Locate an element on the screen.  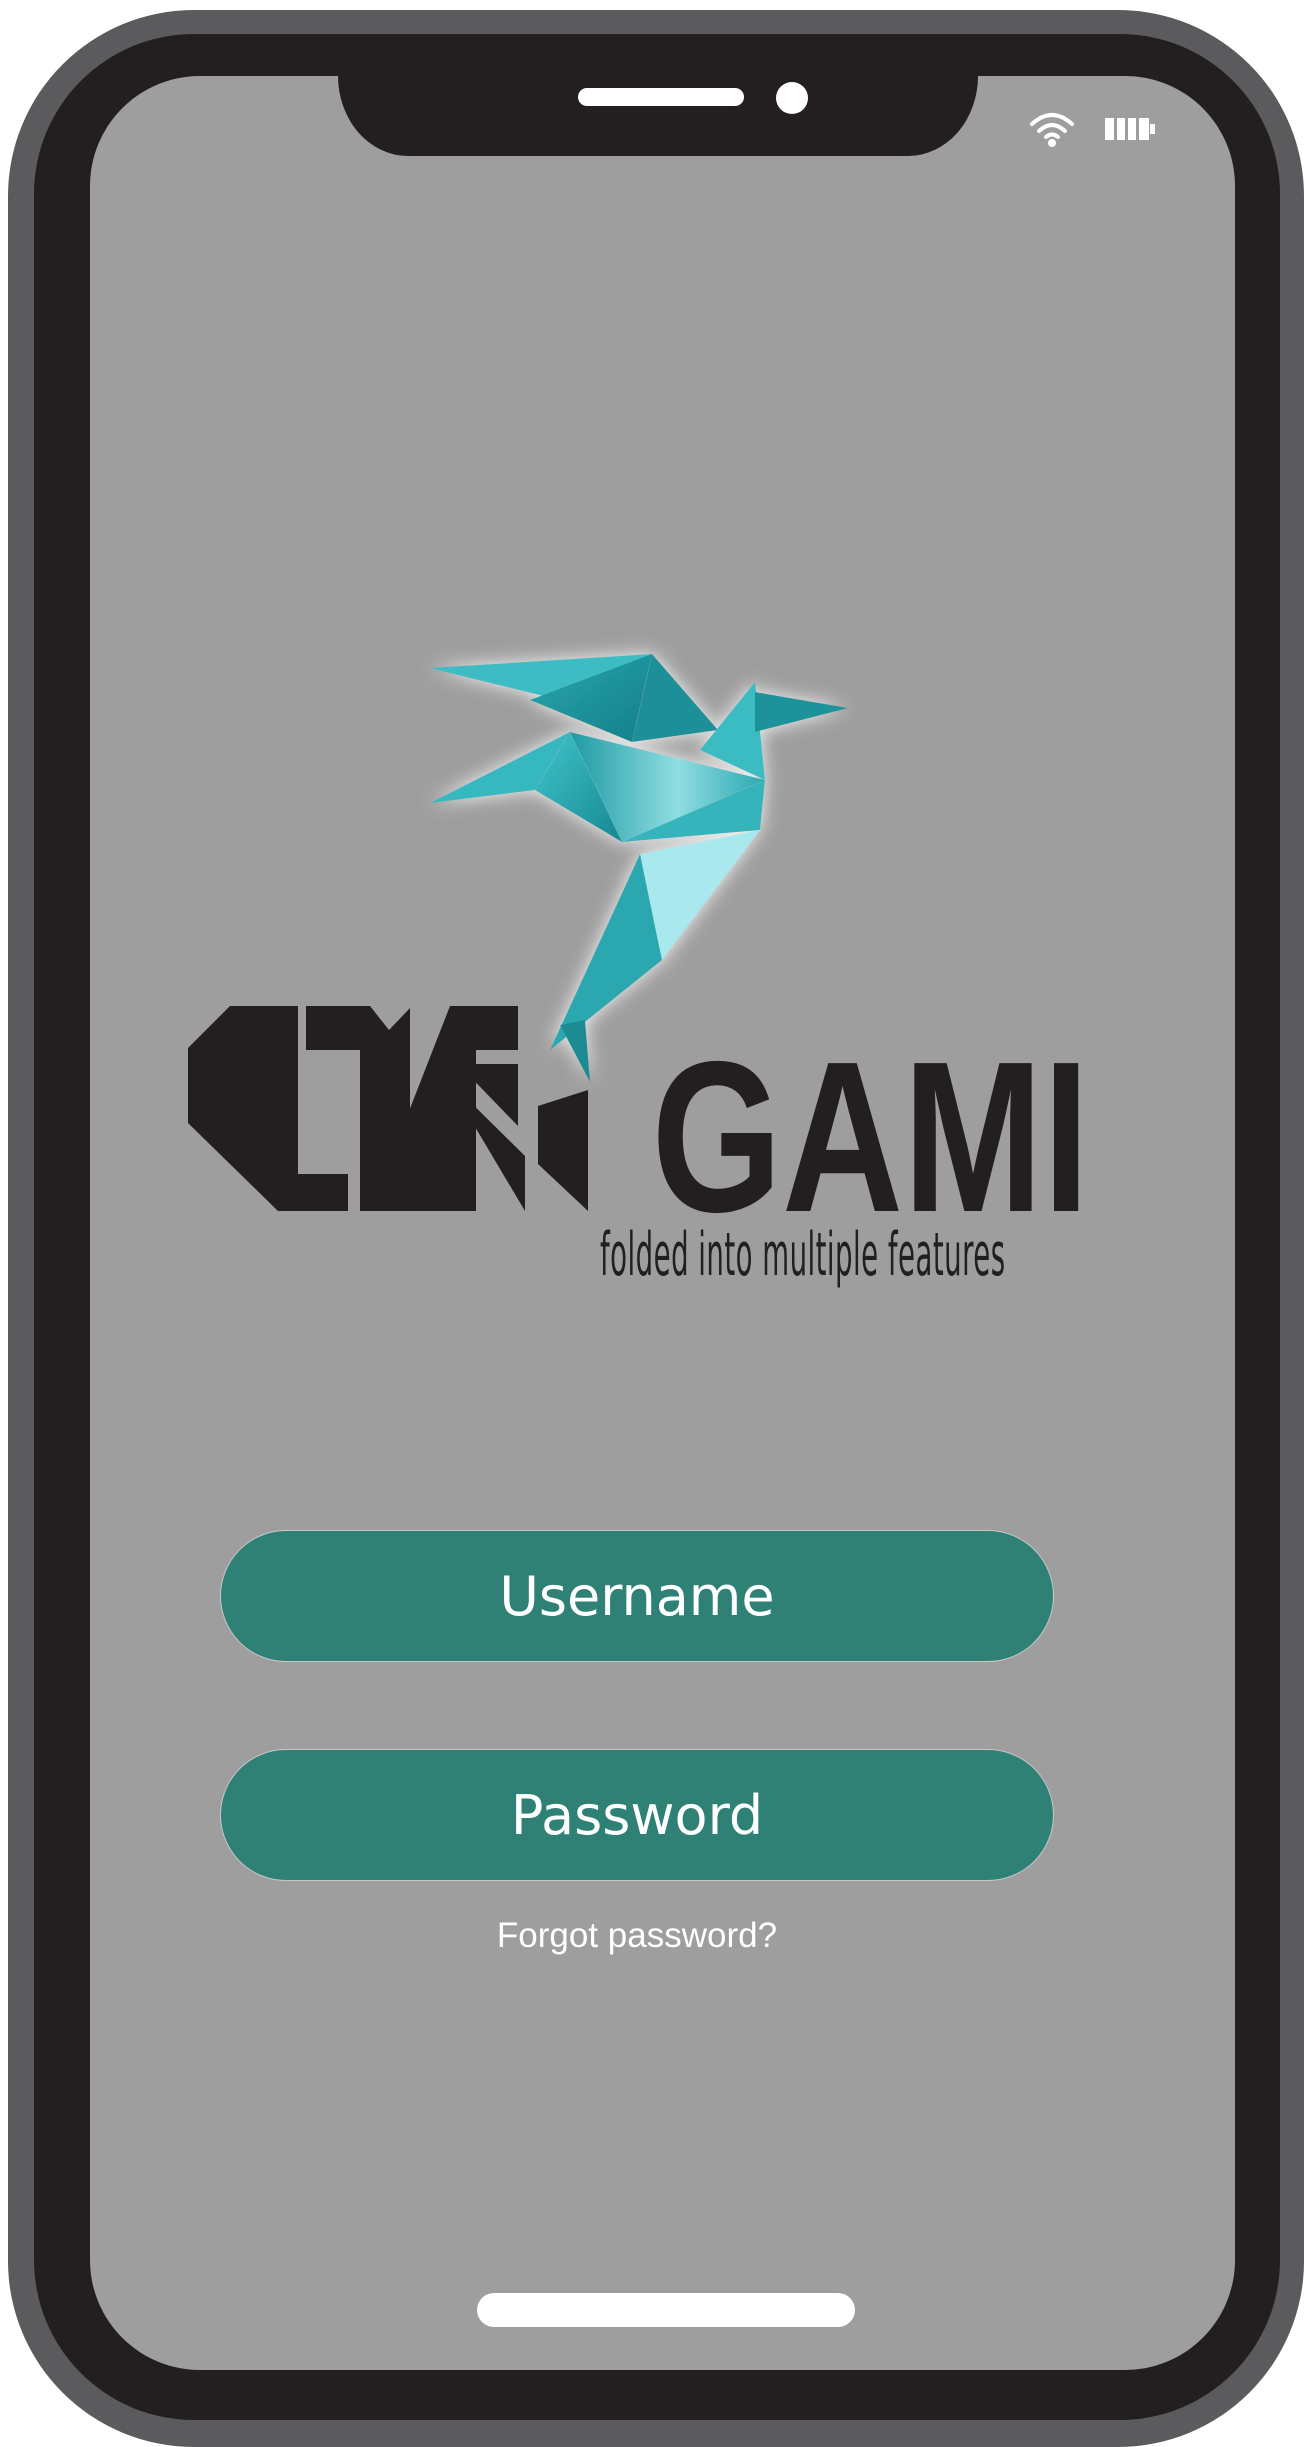
origami-wordmark: GAMI is located at coordinates (639, 1111).